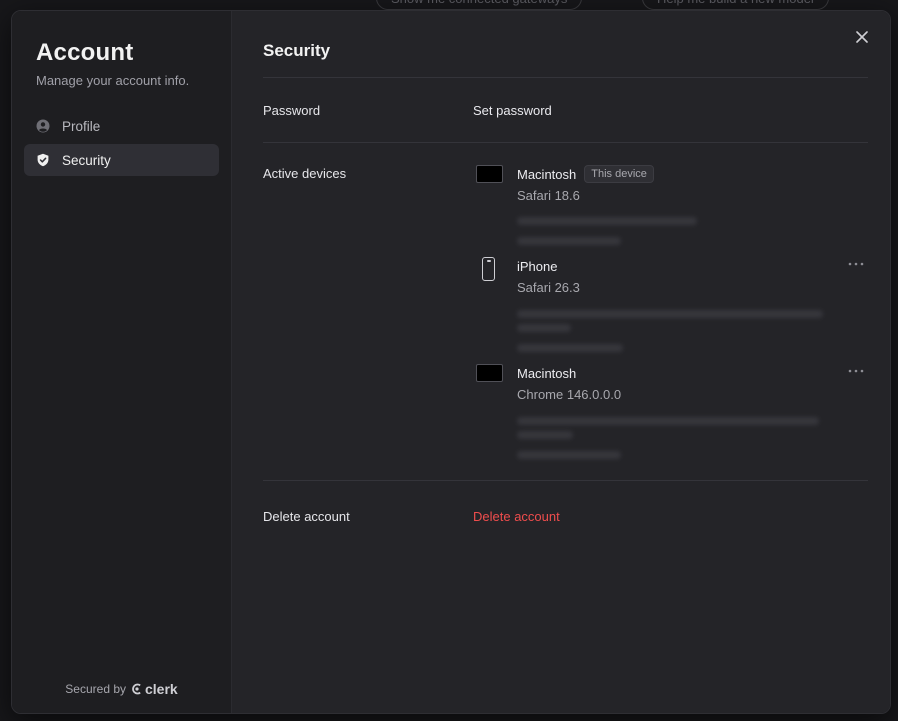 This screenshot has height=721, width=898. What do you see at coordinates (86, 160) in the screenshot?
I see `sidebar-item-label: Security` at bounding box center [86, 160].